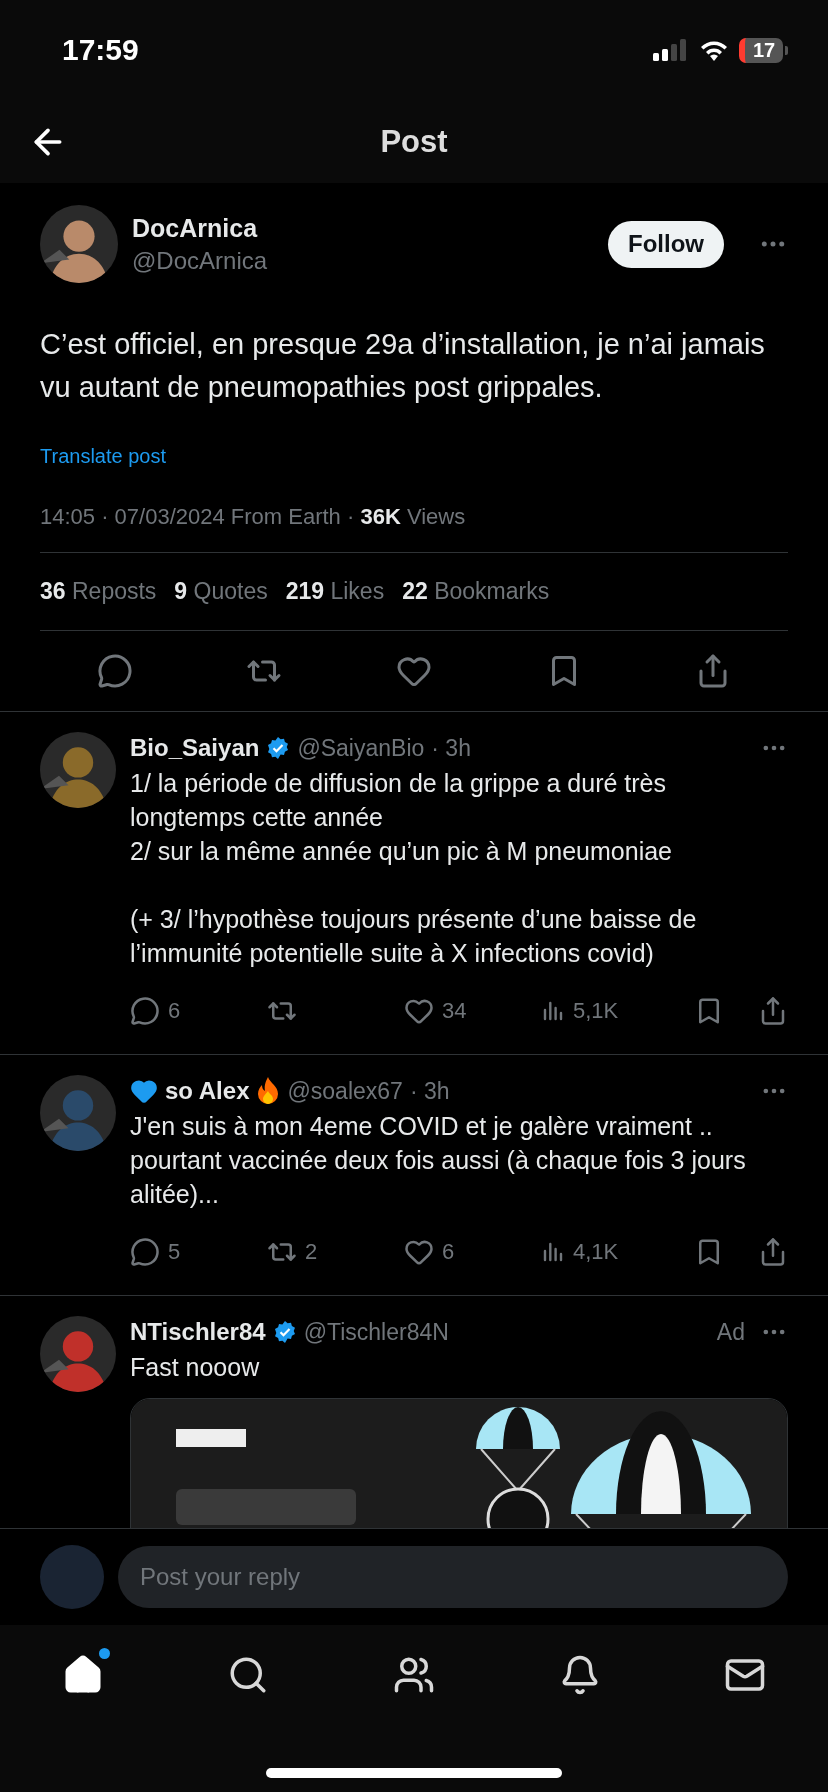  What do you see at coordinates (403, 366) in the screenshot?
I see `post-text: C’est officiel, en presque 29a d’installation, je n’ai jamais vu autant de pneumopathies post grippales.` at bounding box center [403, 366].